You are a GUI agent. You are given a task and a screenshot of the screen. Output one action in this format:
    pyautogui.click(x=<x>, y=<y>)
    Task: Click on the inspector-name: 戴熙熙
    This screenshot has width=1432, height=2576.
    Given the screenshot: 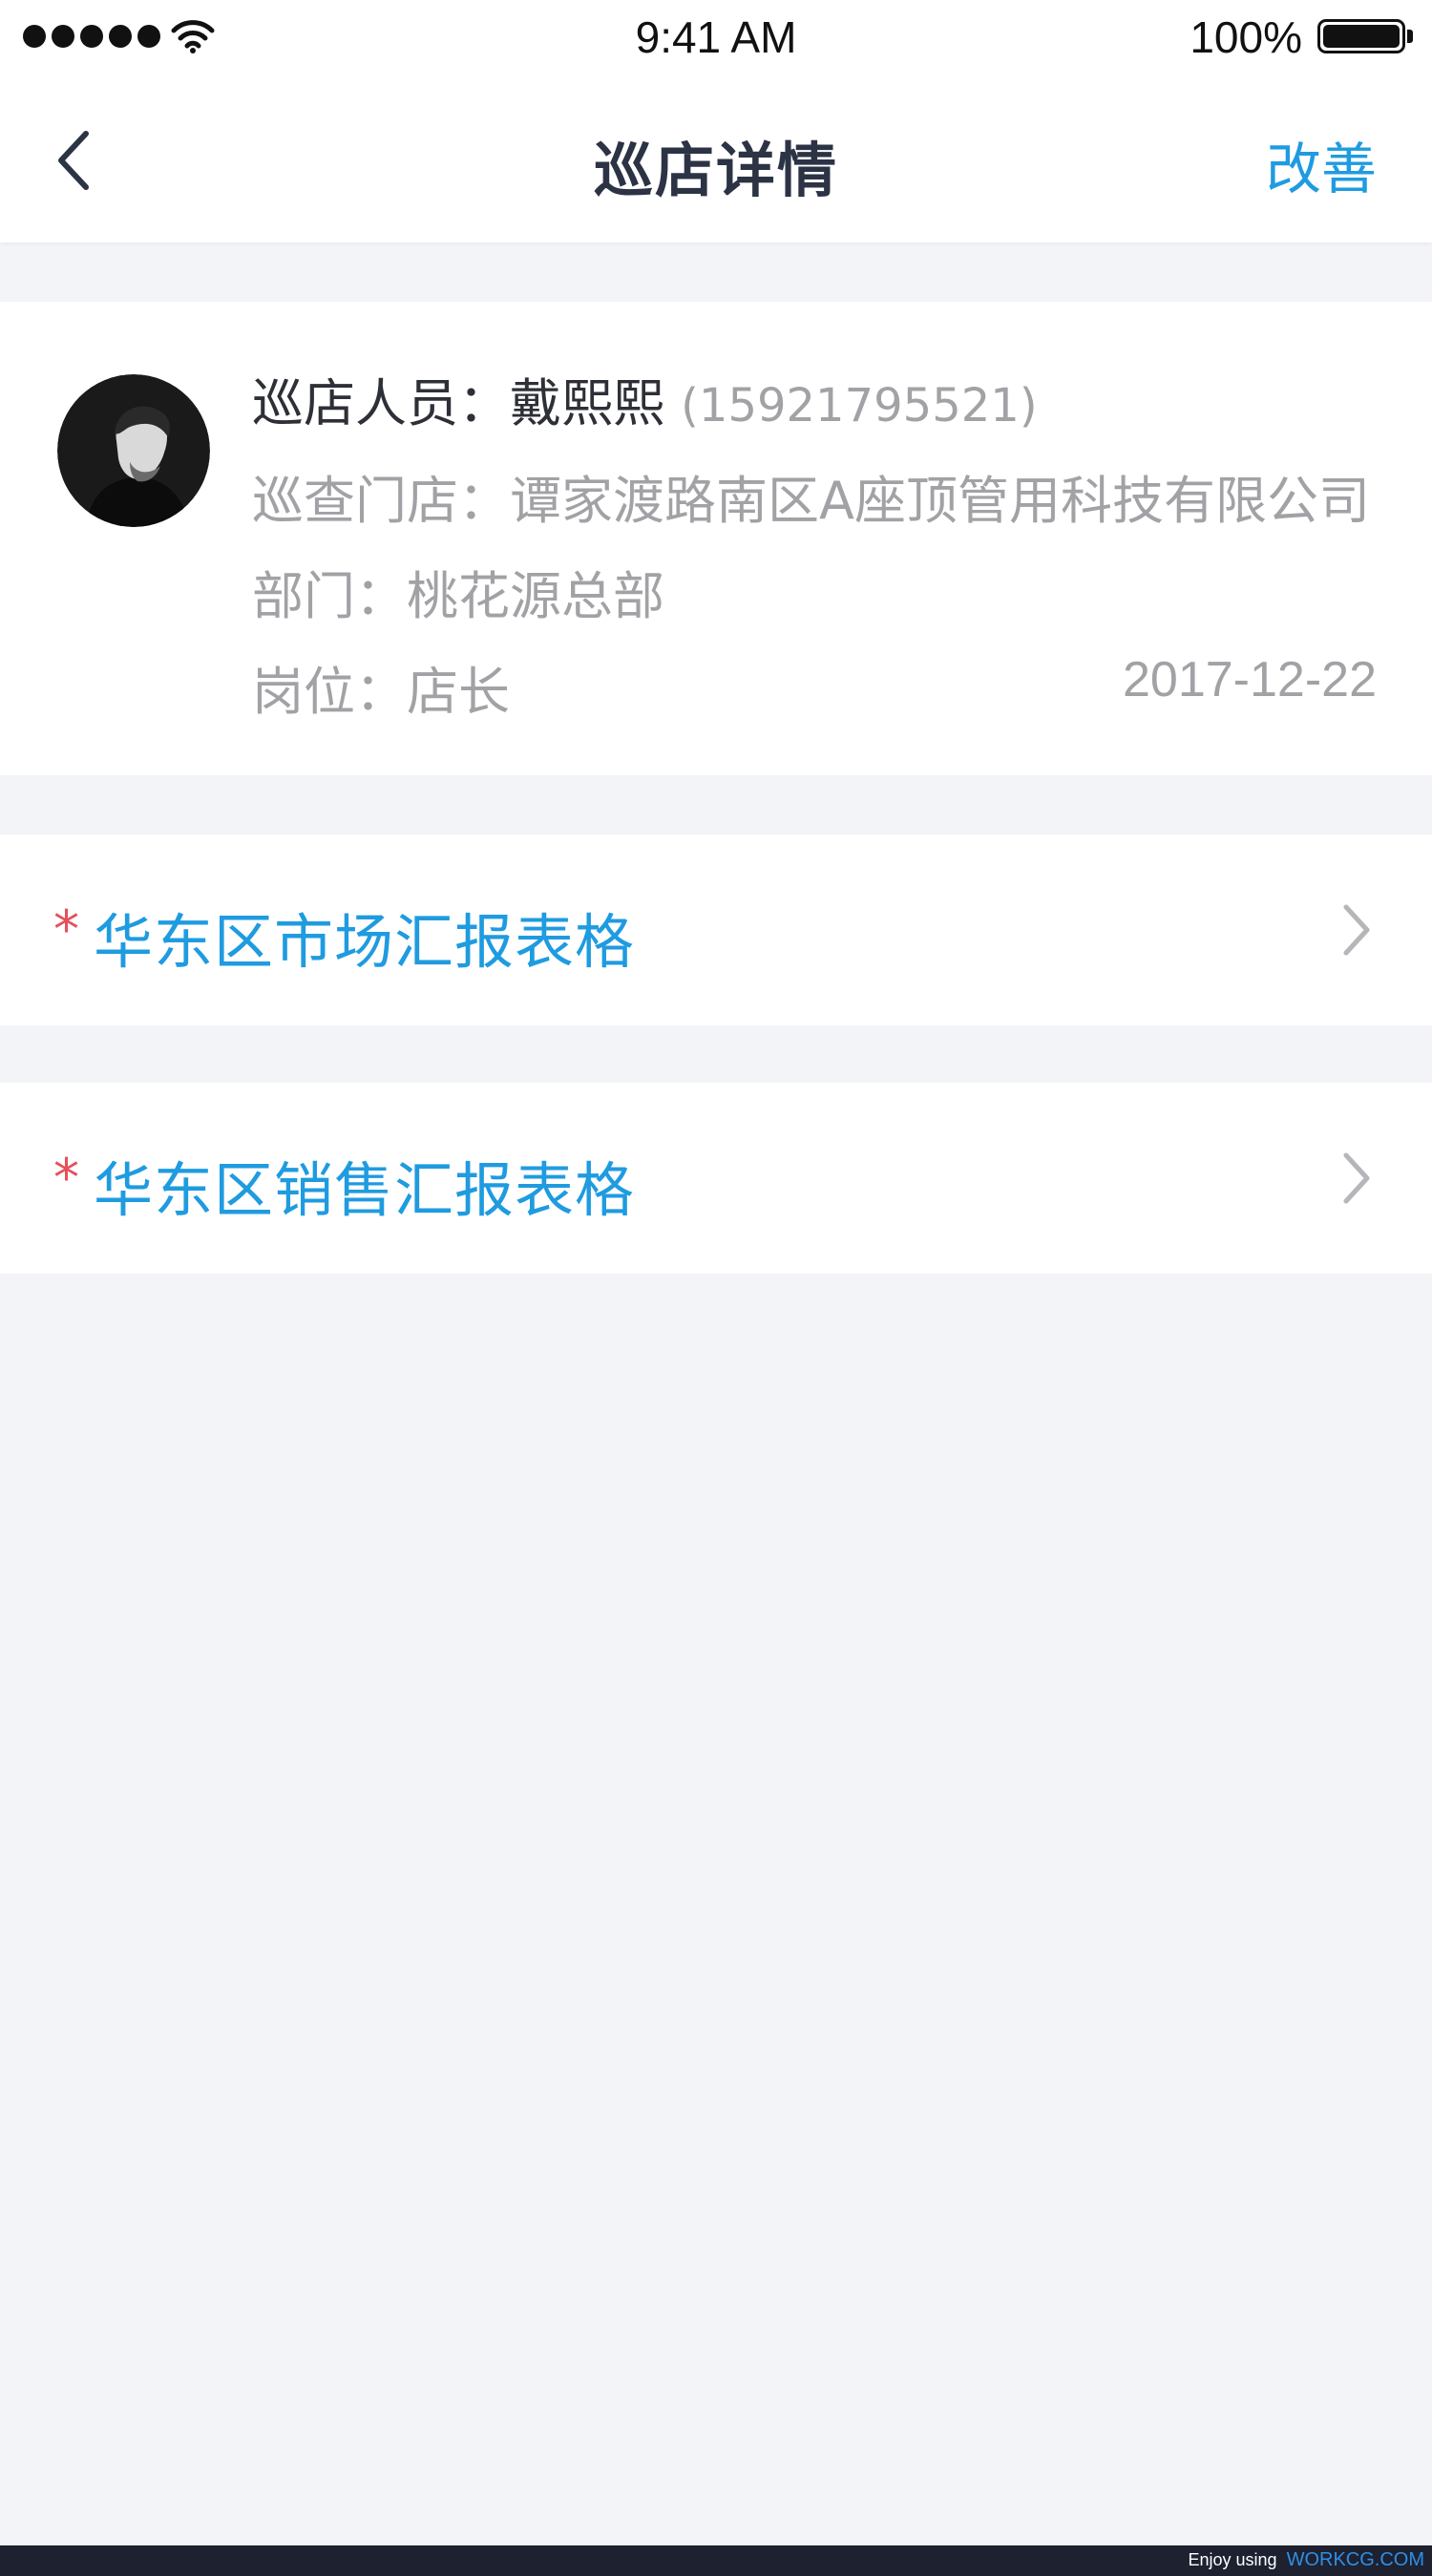 What is the action you would take?
    pyautogui.click(x=587, y=403)
    